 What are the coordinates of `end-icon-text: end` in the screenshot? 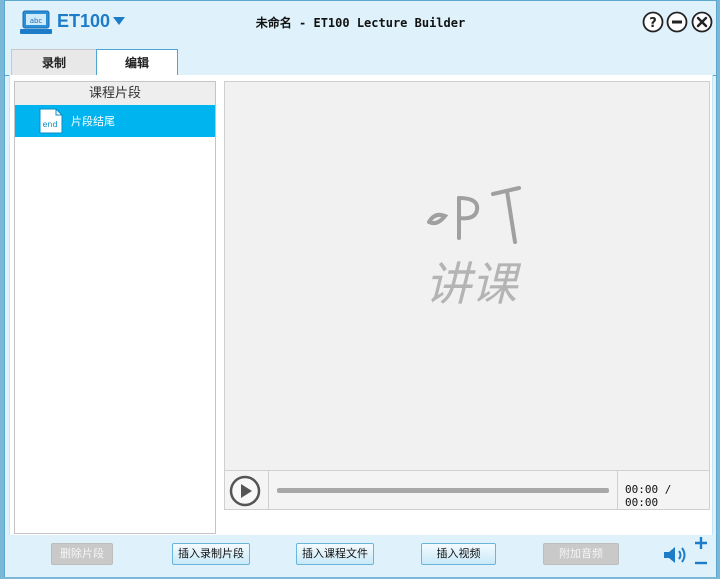 It's located at (49, 124).